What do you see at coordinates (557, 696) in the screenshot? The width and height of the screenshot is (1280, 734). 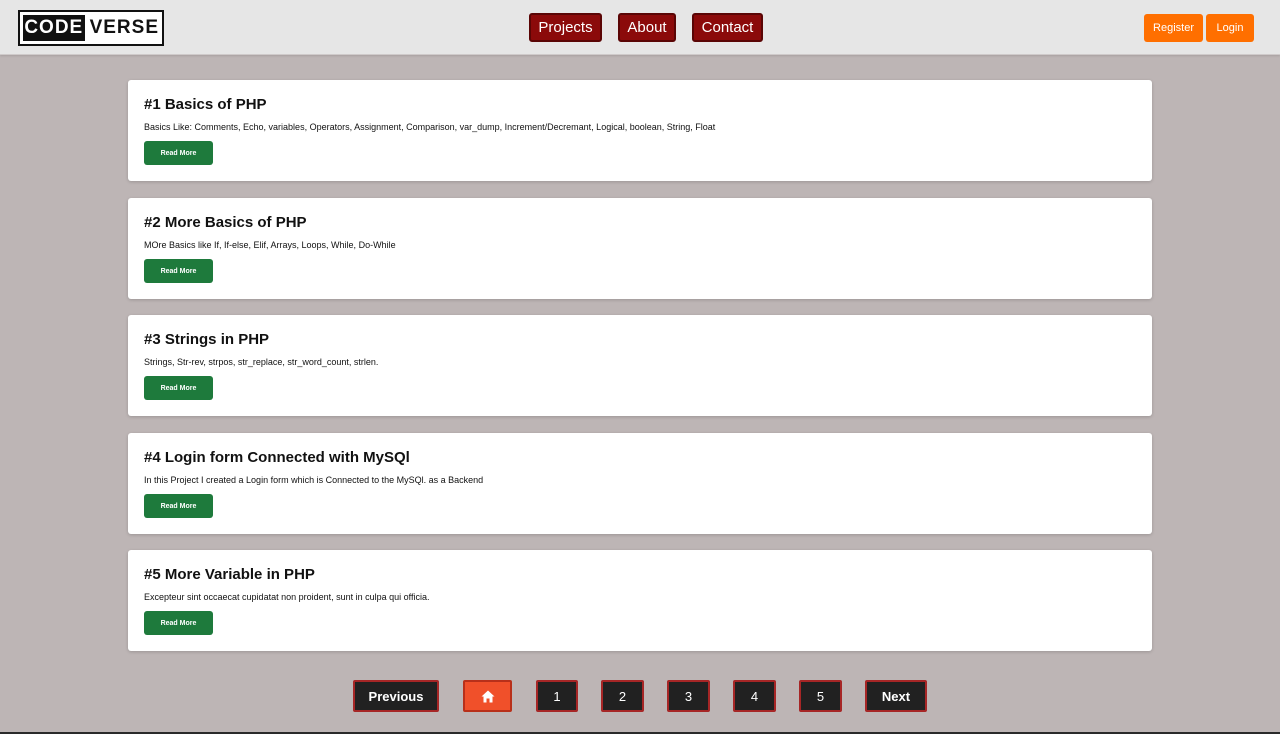 I see `page-1-button: 1` at bounding box center [557, 696].